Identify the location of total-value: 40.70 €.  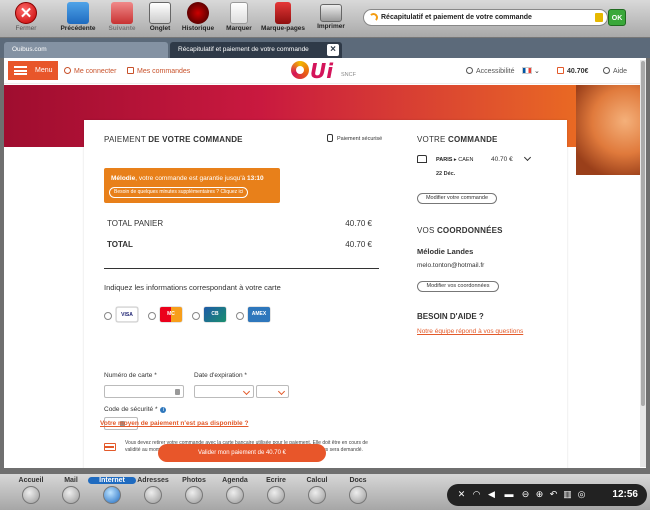
(358, 244).